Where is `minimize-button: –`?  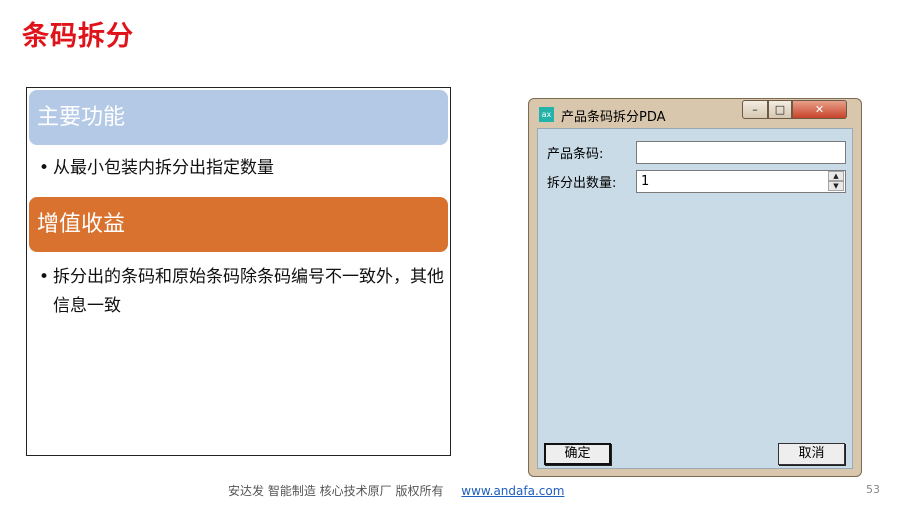
minimize-button: – is located at coordinates (755, 109).